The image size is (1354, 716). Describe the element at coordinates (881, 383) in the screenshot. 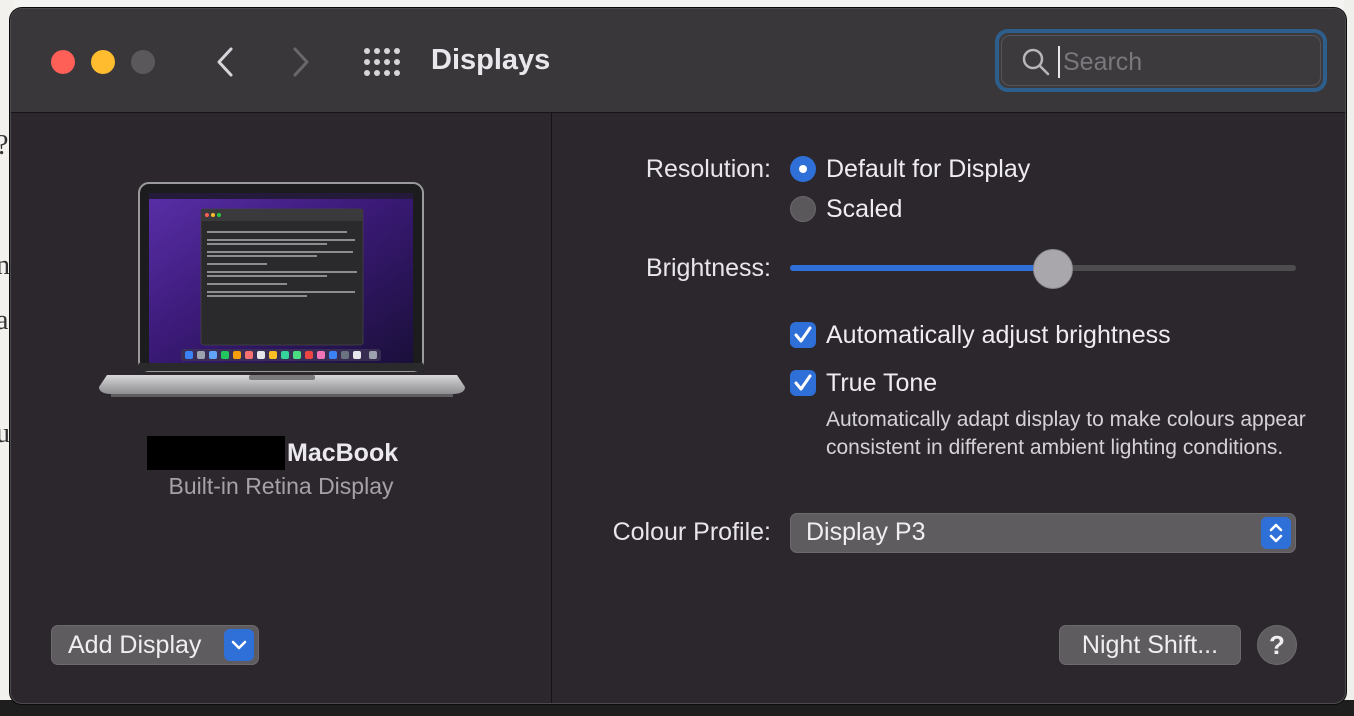

I see `true-tone-label: True Tone` at that location.